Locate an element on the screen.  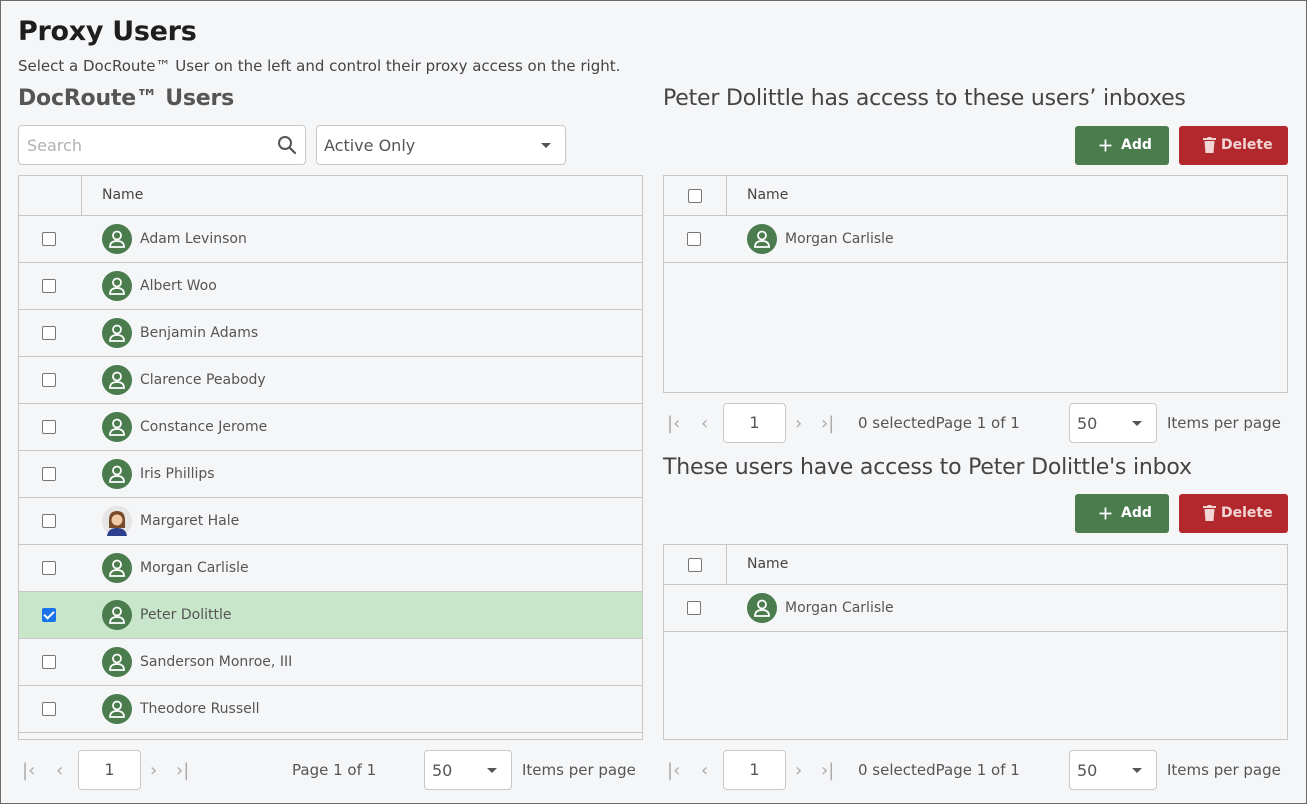
status-filter-select: Active Only is located at coordinates (441, 145).